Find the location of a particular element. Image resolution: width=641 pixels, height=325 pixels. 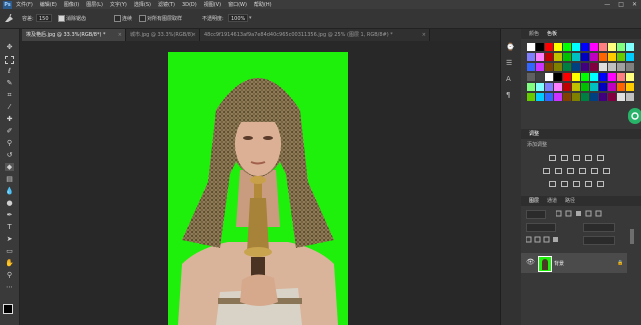

tab-layers: 图层 is located at coordinates (534, 201).